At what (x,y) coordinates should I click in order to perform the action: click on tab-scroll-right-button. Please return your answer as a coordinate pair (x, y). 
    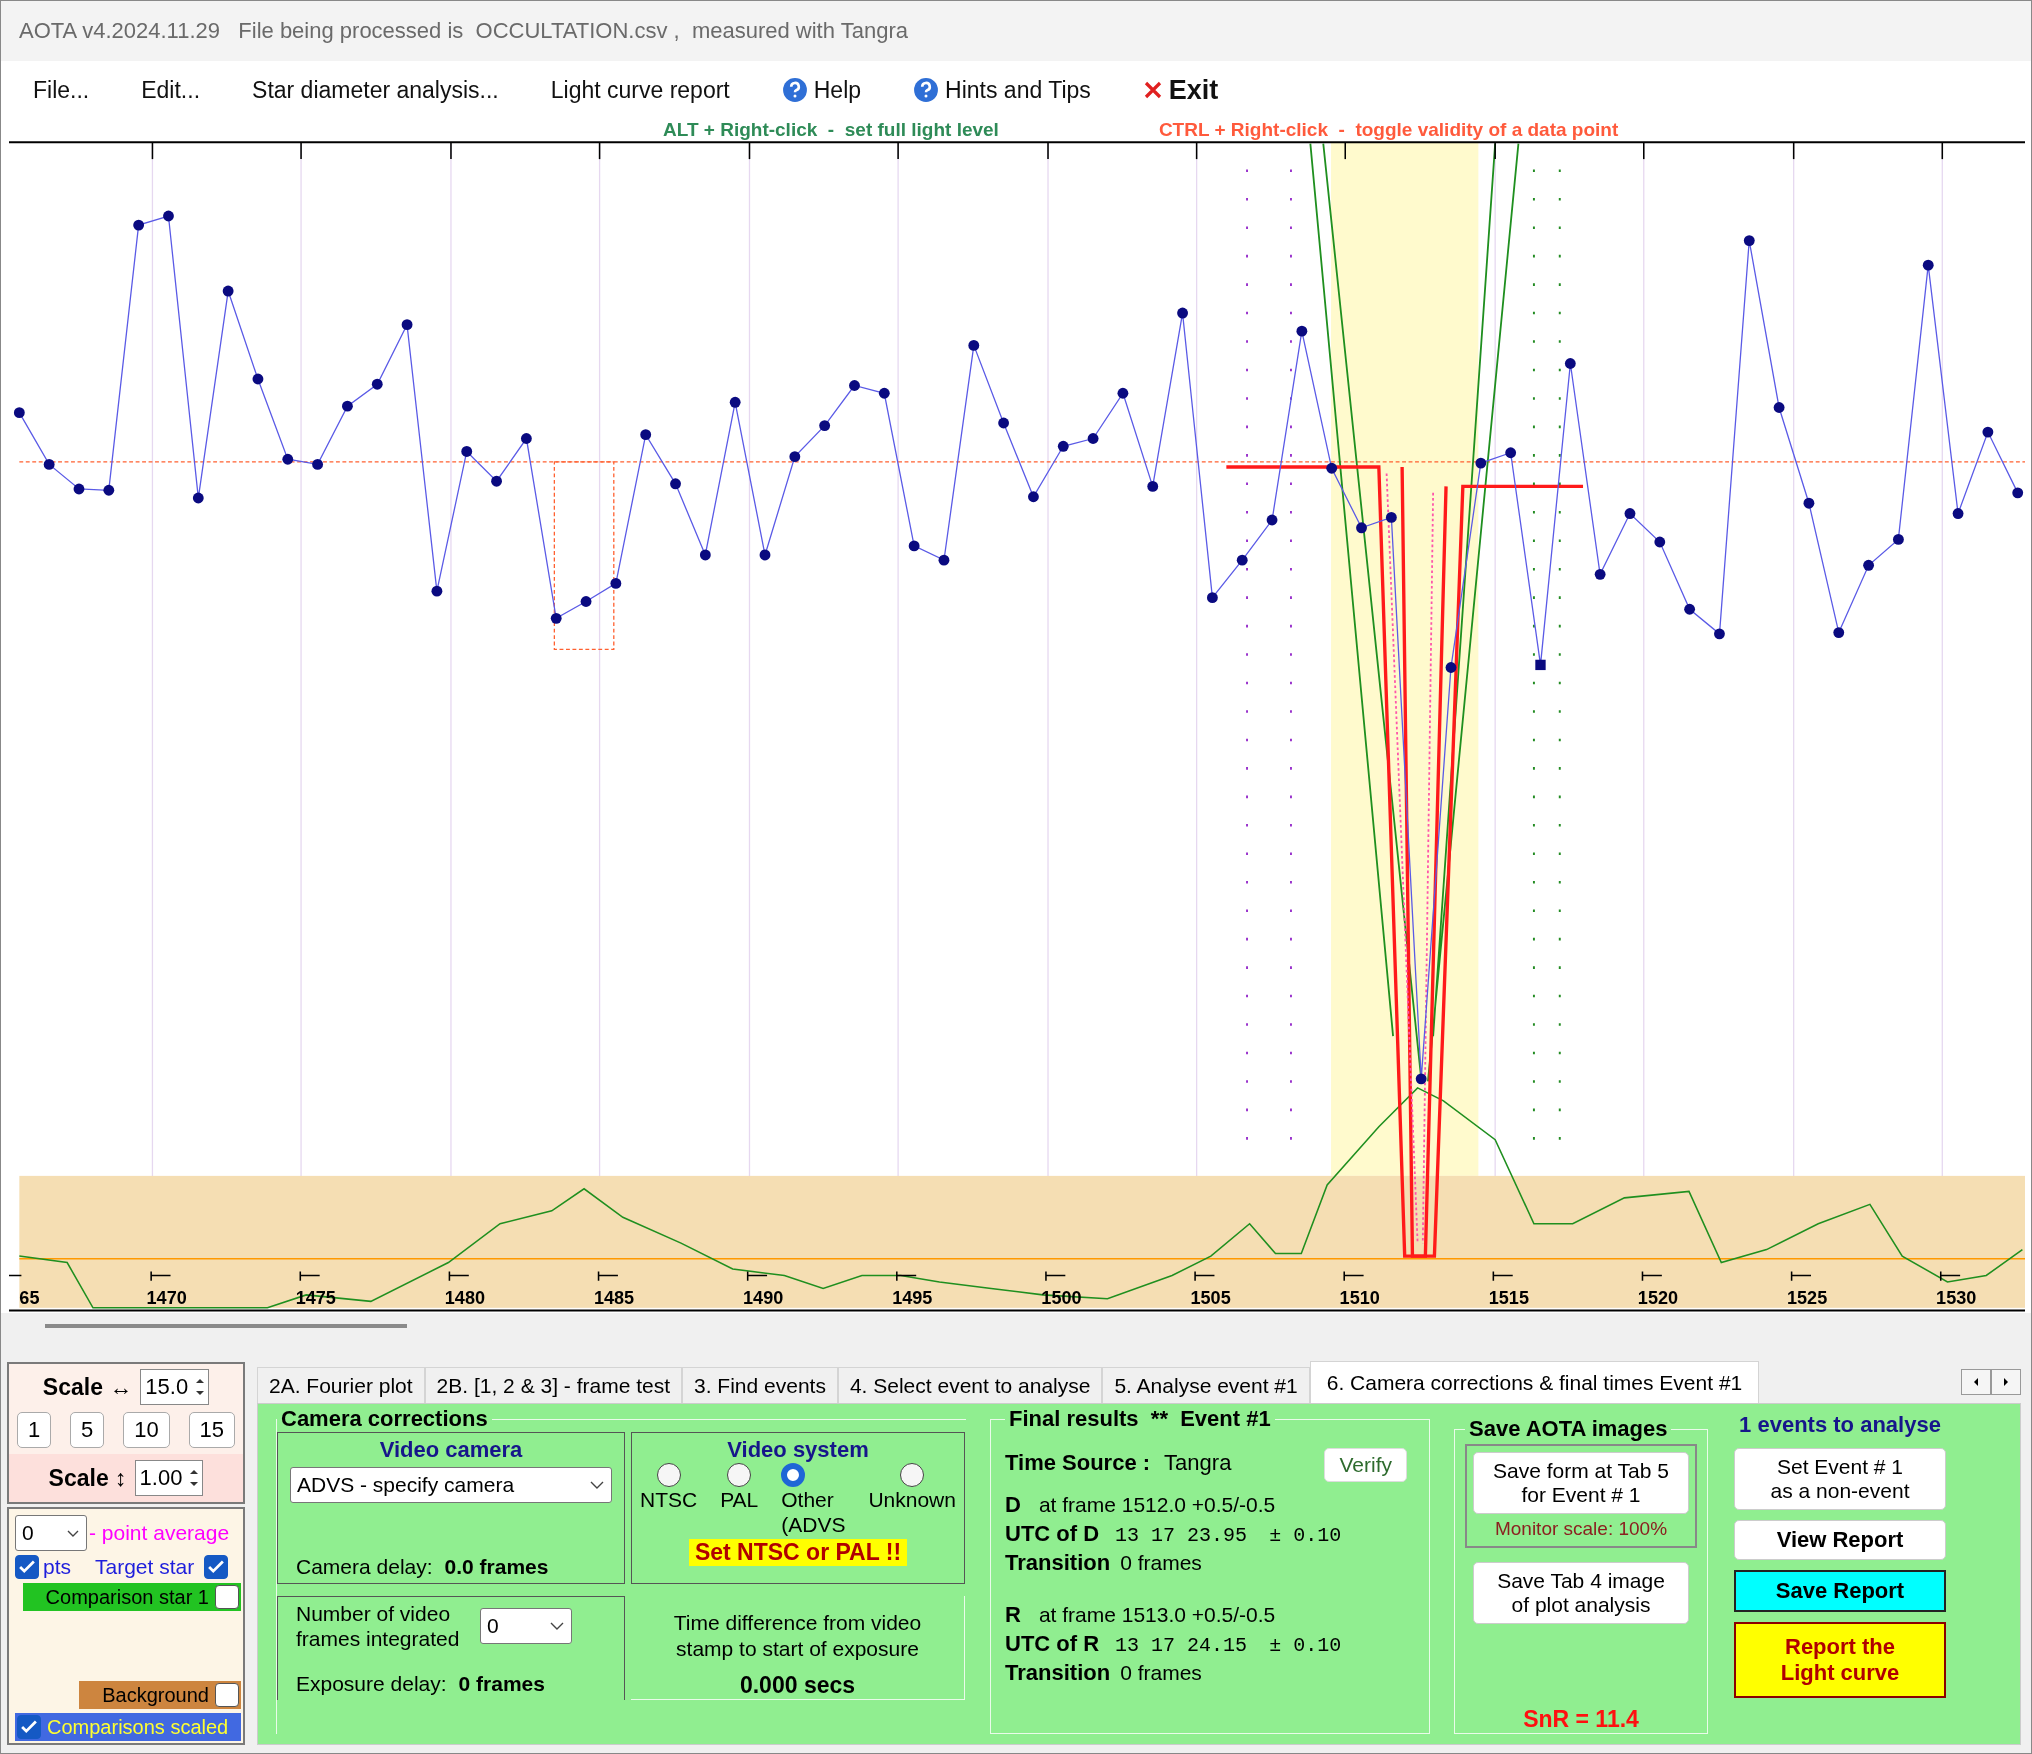
    Looking at the image, I should click on (2006, 1382).